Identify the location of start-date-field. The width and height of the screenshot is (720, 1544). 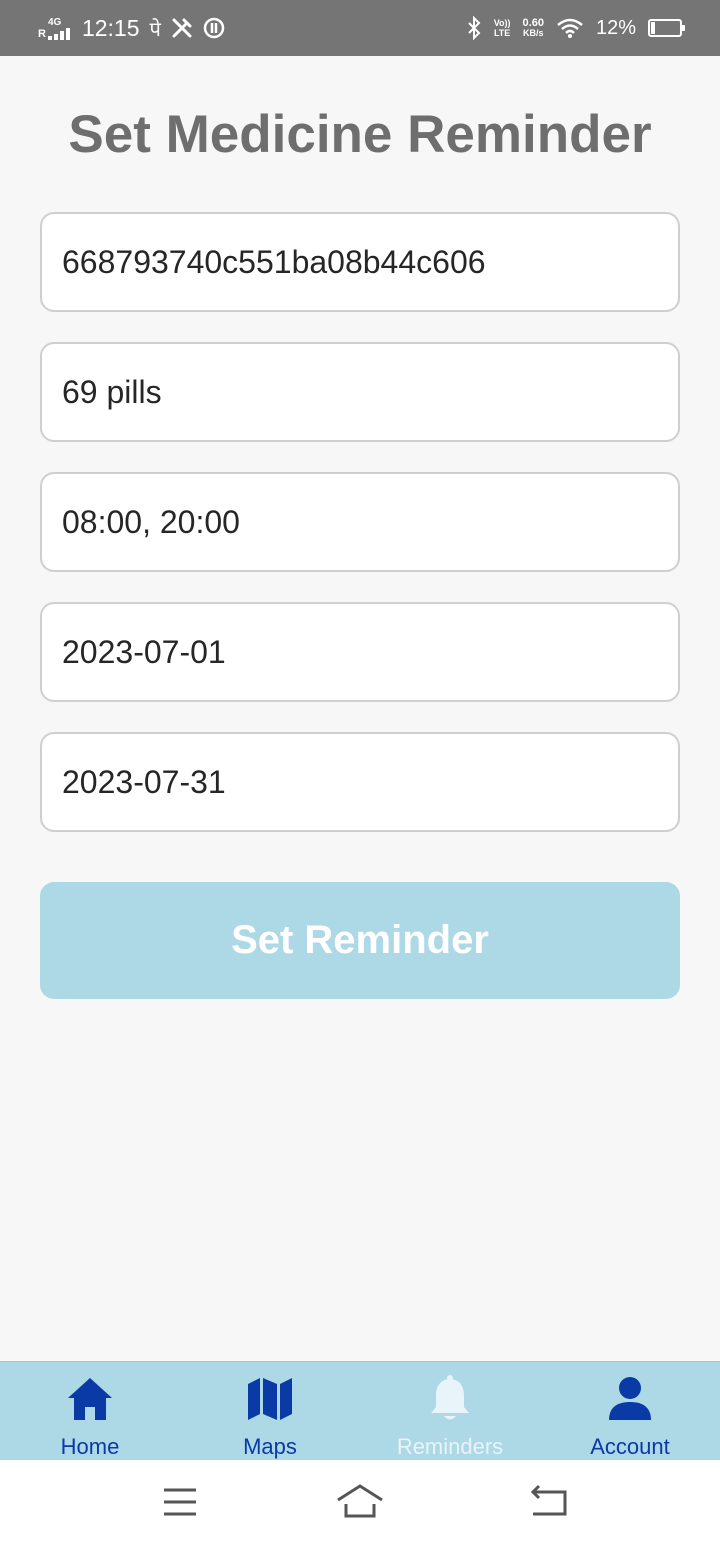
(360, 652).